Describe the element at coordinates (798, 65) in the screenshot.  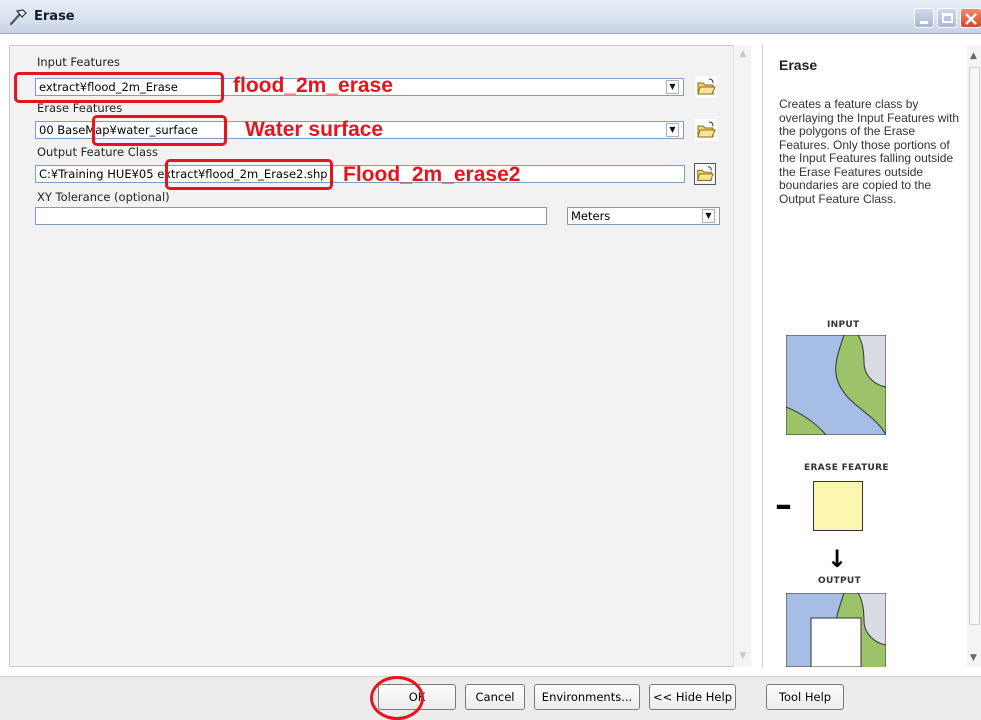
I see `help-title: Erase` at that location.